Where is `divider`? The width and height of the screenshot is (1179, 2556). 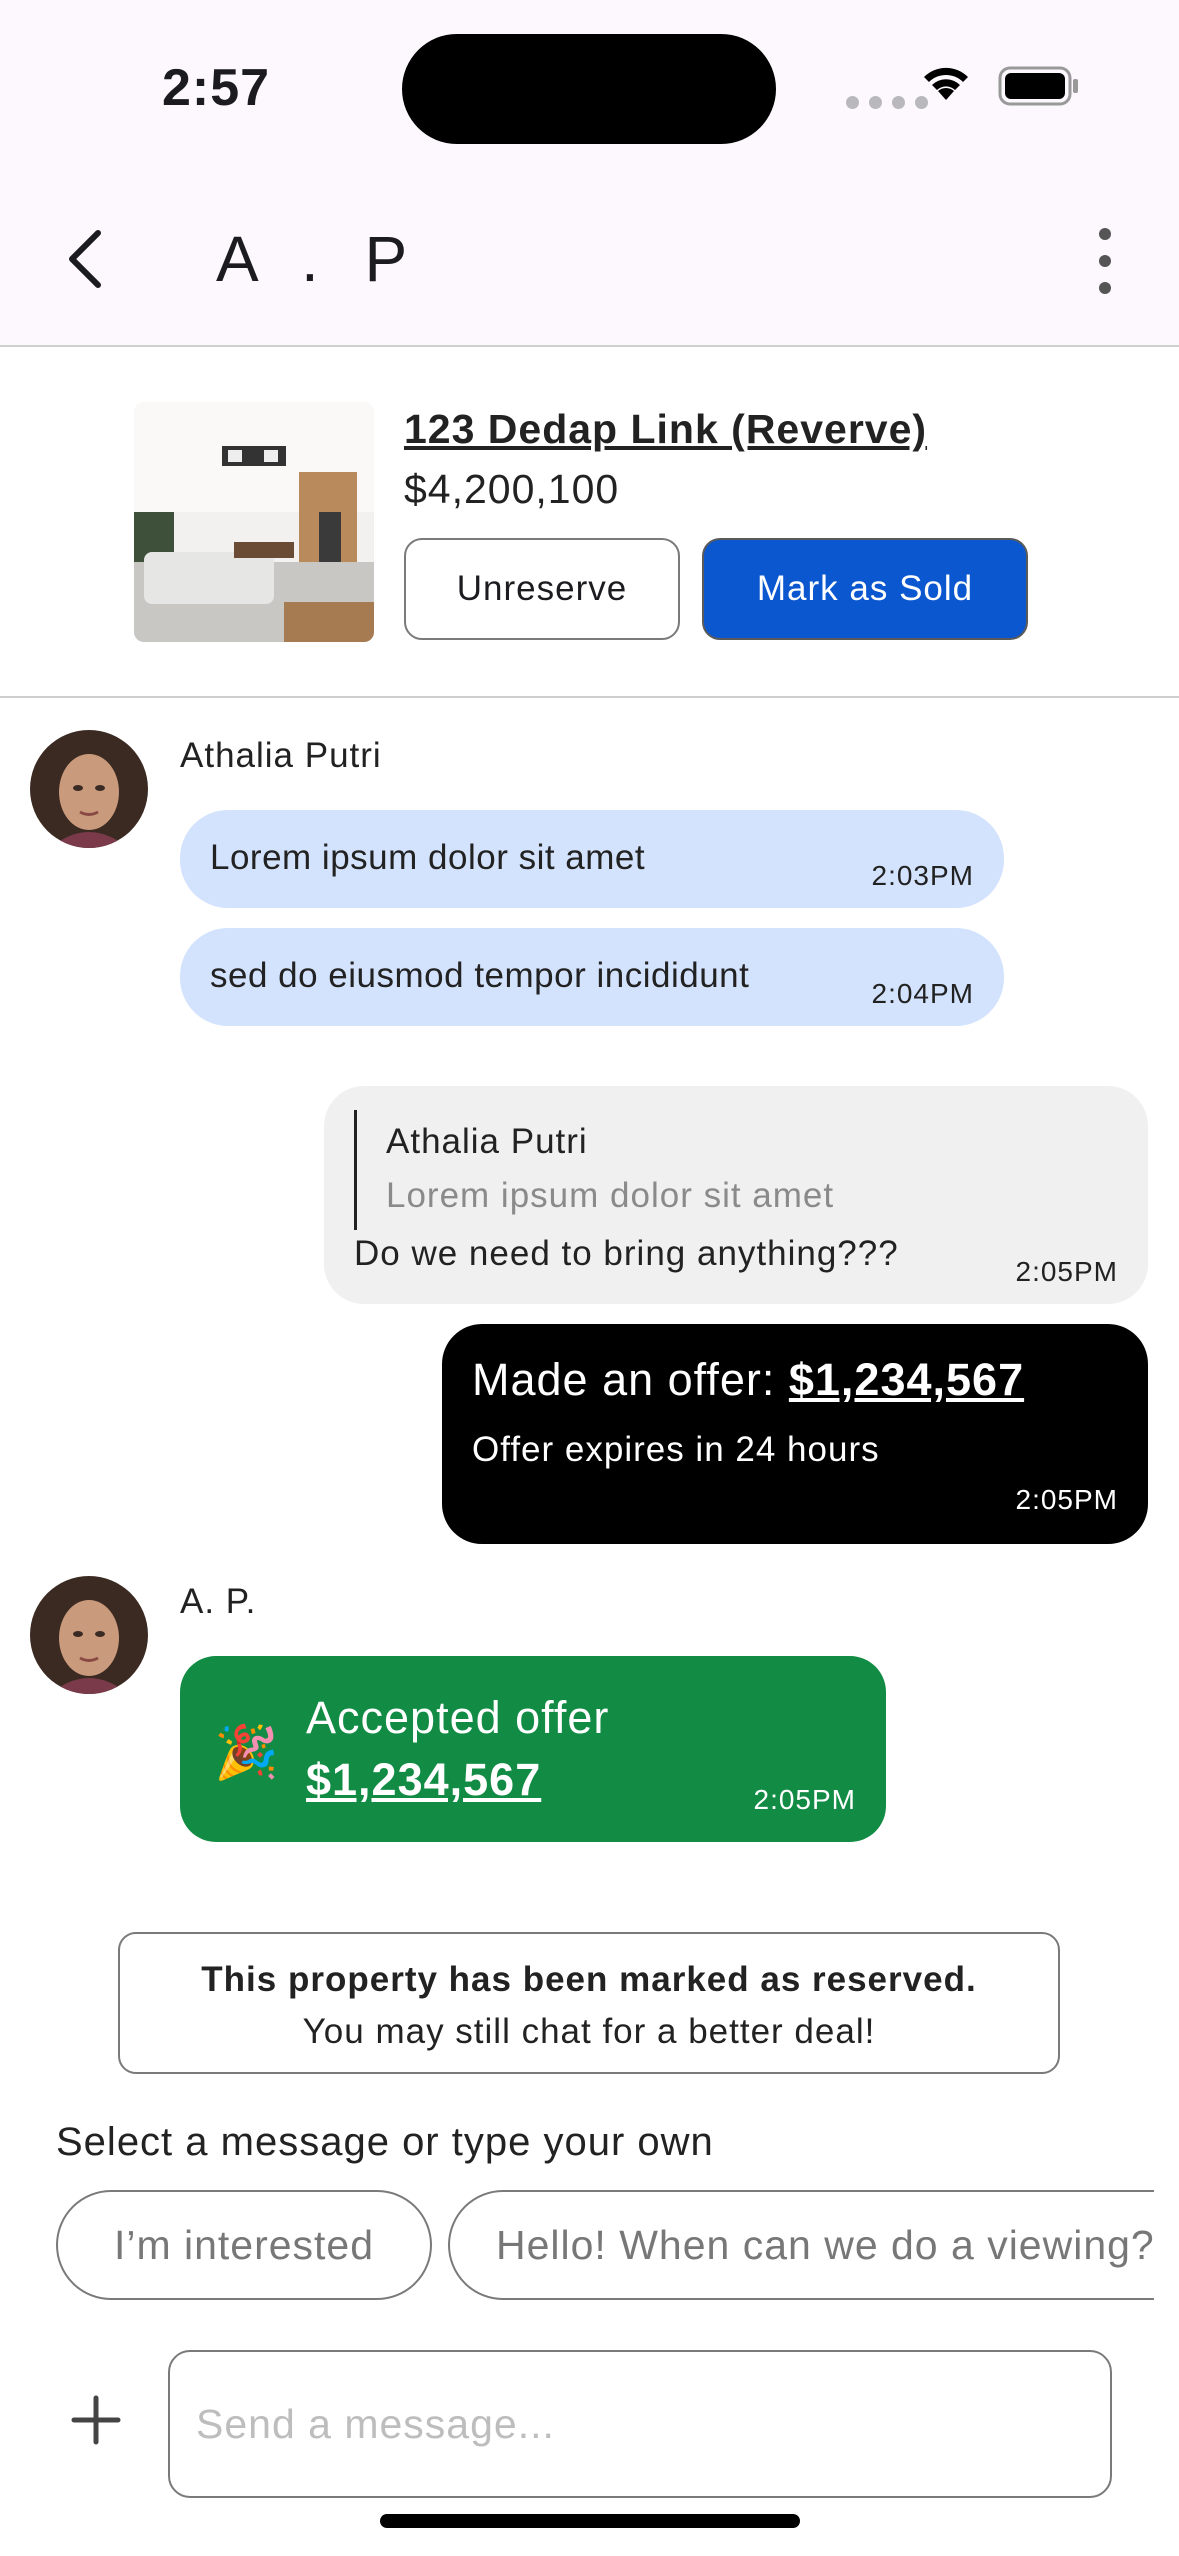 divider is located at coordinates (589, 697).